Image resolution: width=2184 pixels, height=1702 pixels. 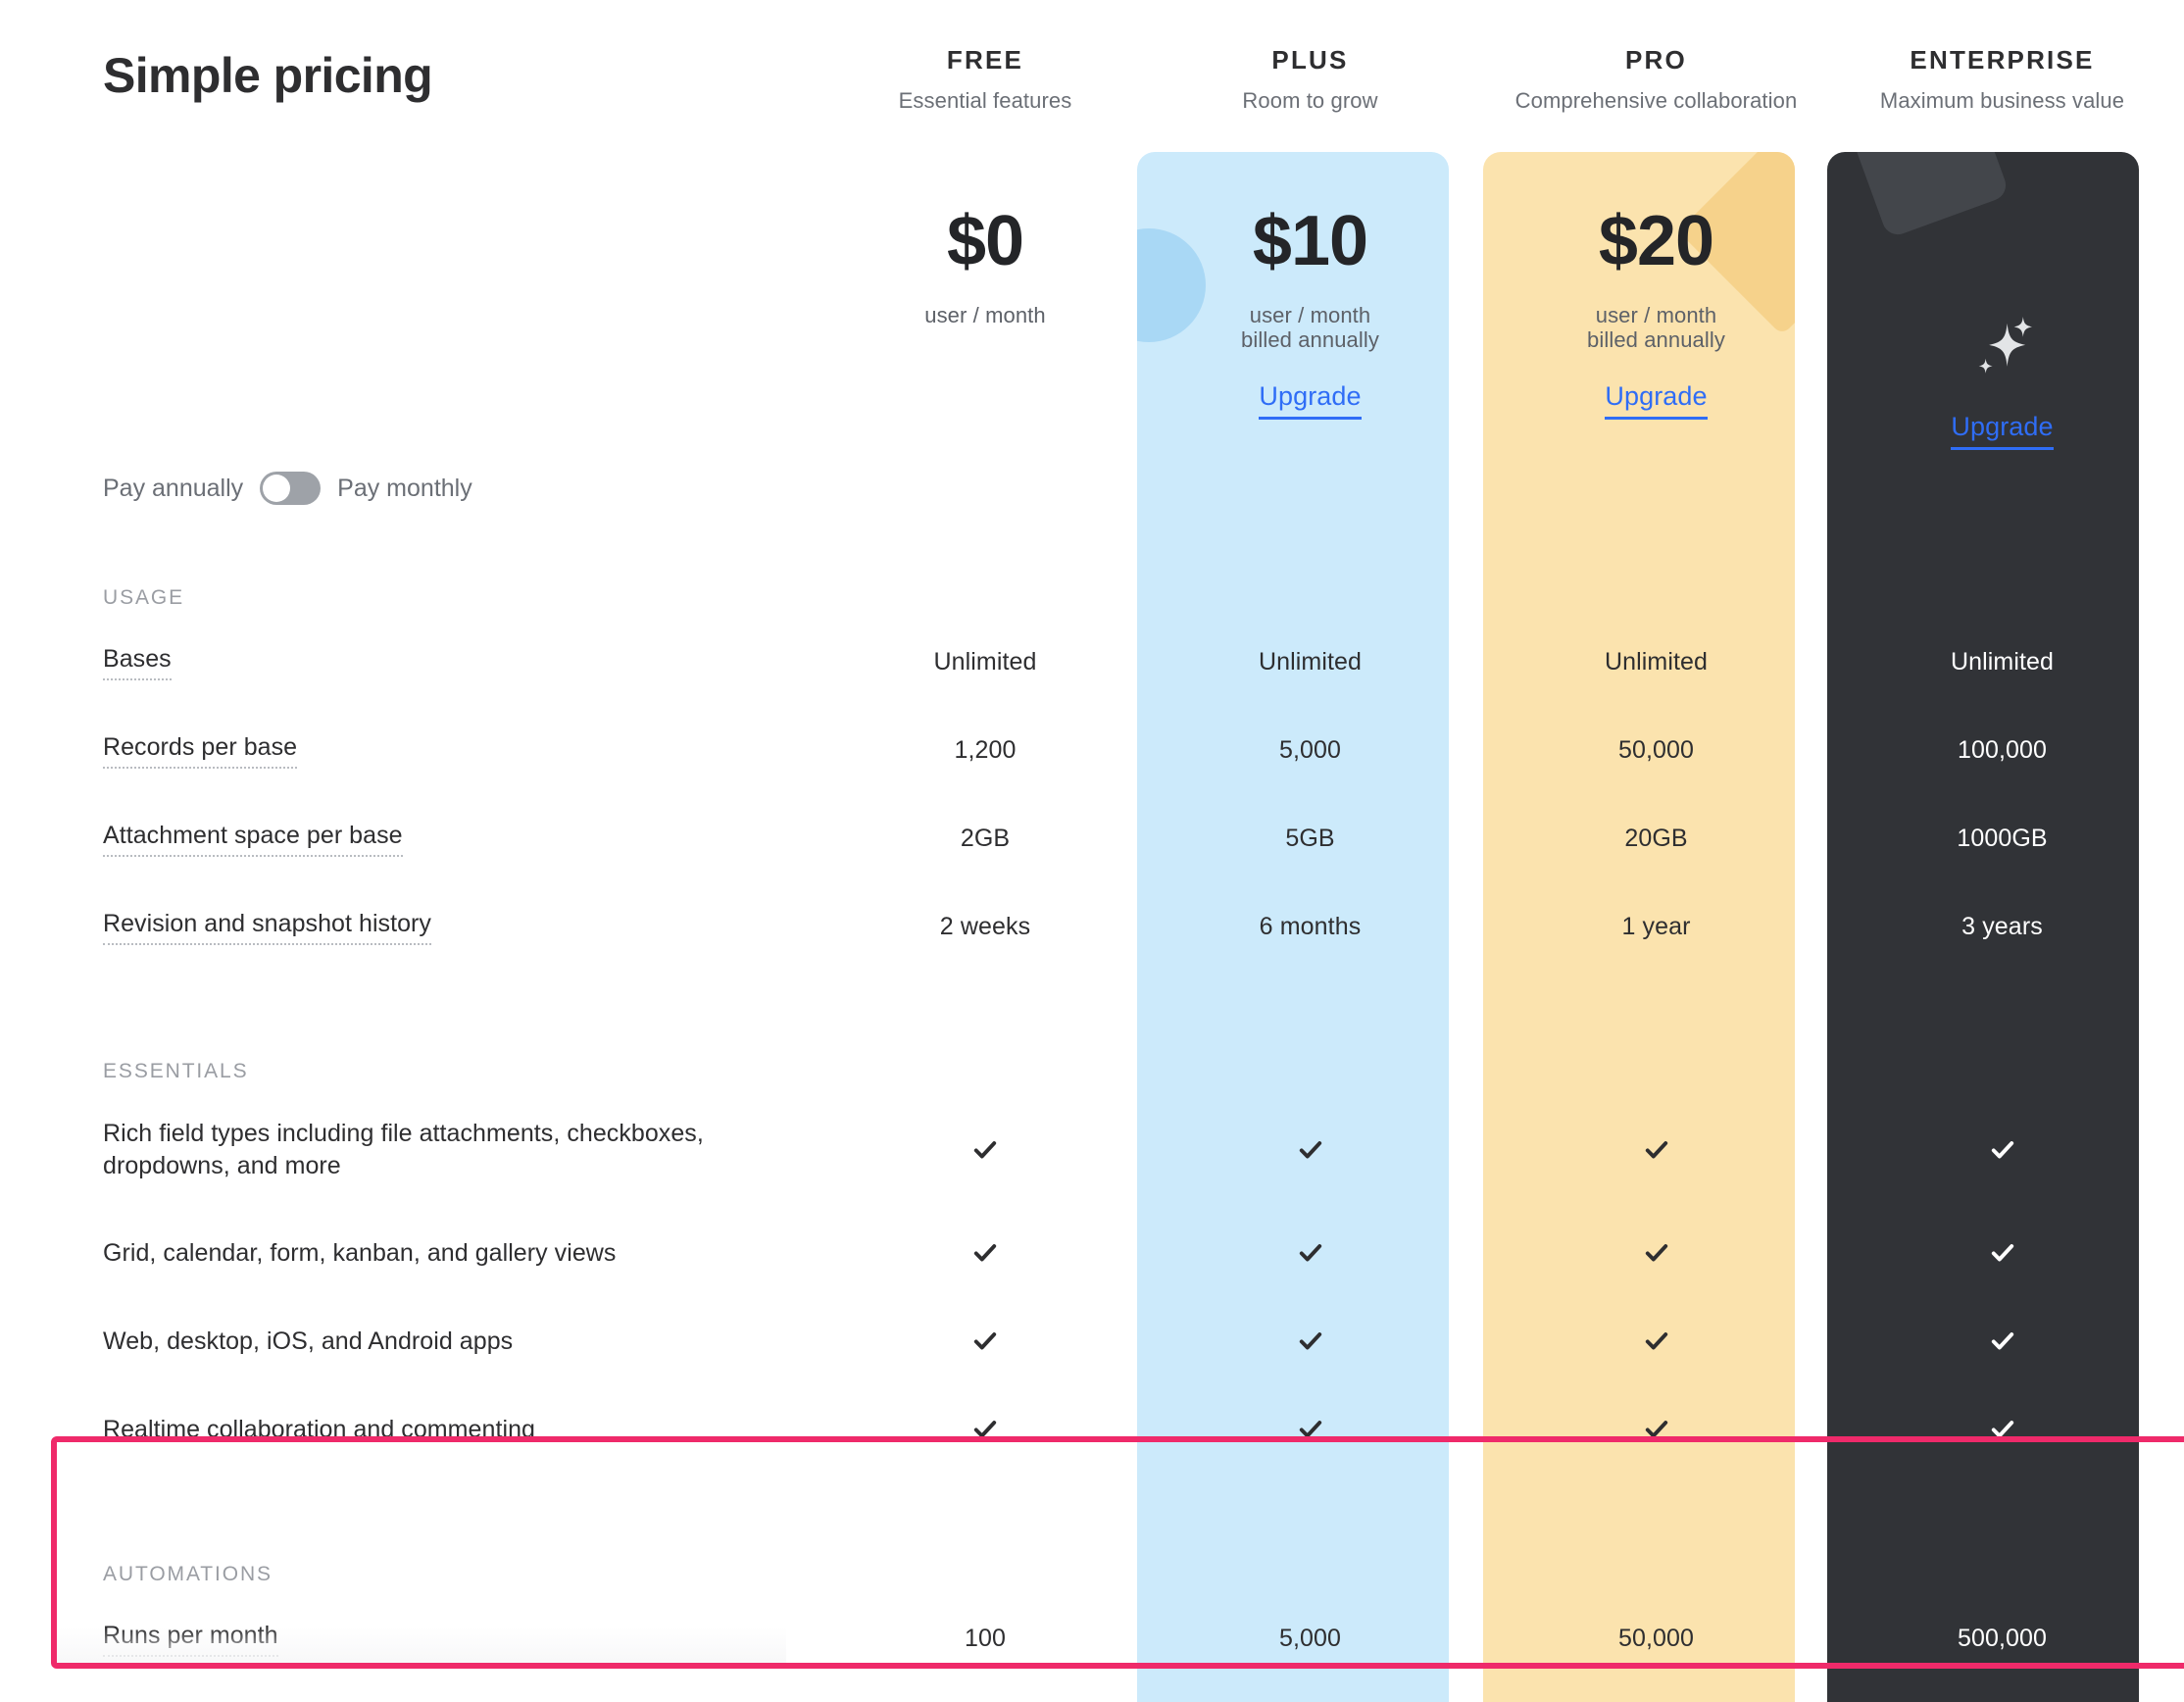 I want to click on feature-label-cell: Records per base, so click(x=416, y=750).